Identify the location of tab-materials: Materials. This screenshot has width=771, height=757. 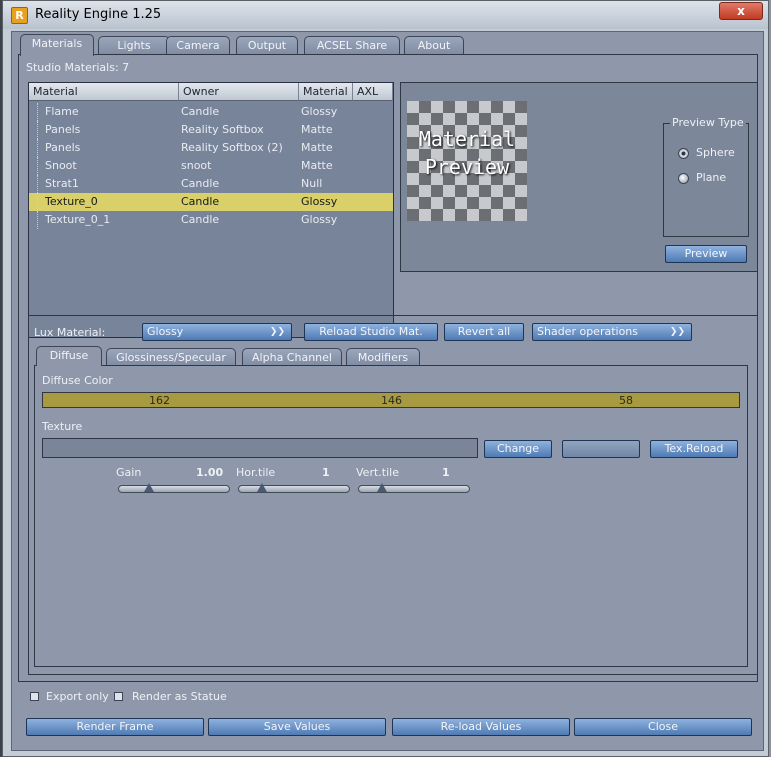
(57, 45).